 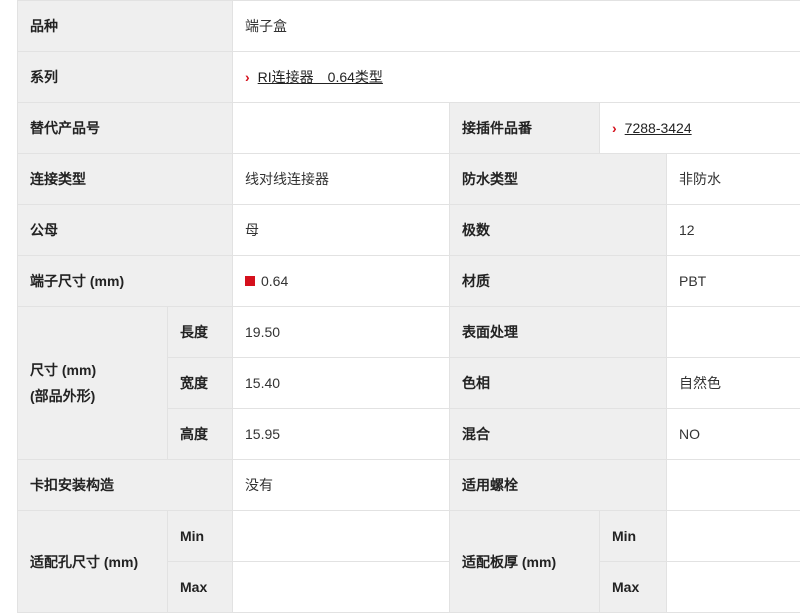 What do you see at coordinates (558, 281) in the screenshot?
I see `material-label: 材质` at bounding box center [558, 281].